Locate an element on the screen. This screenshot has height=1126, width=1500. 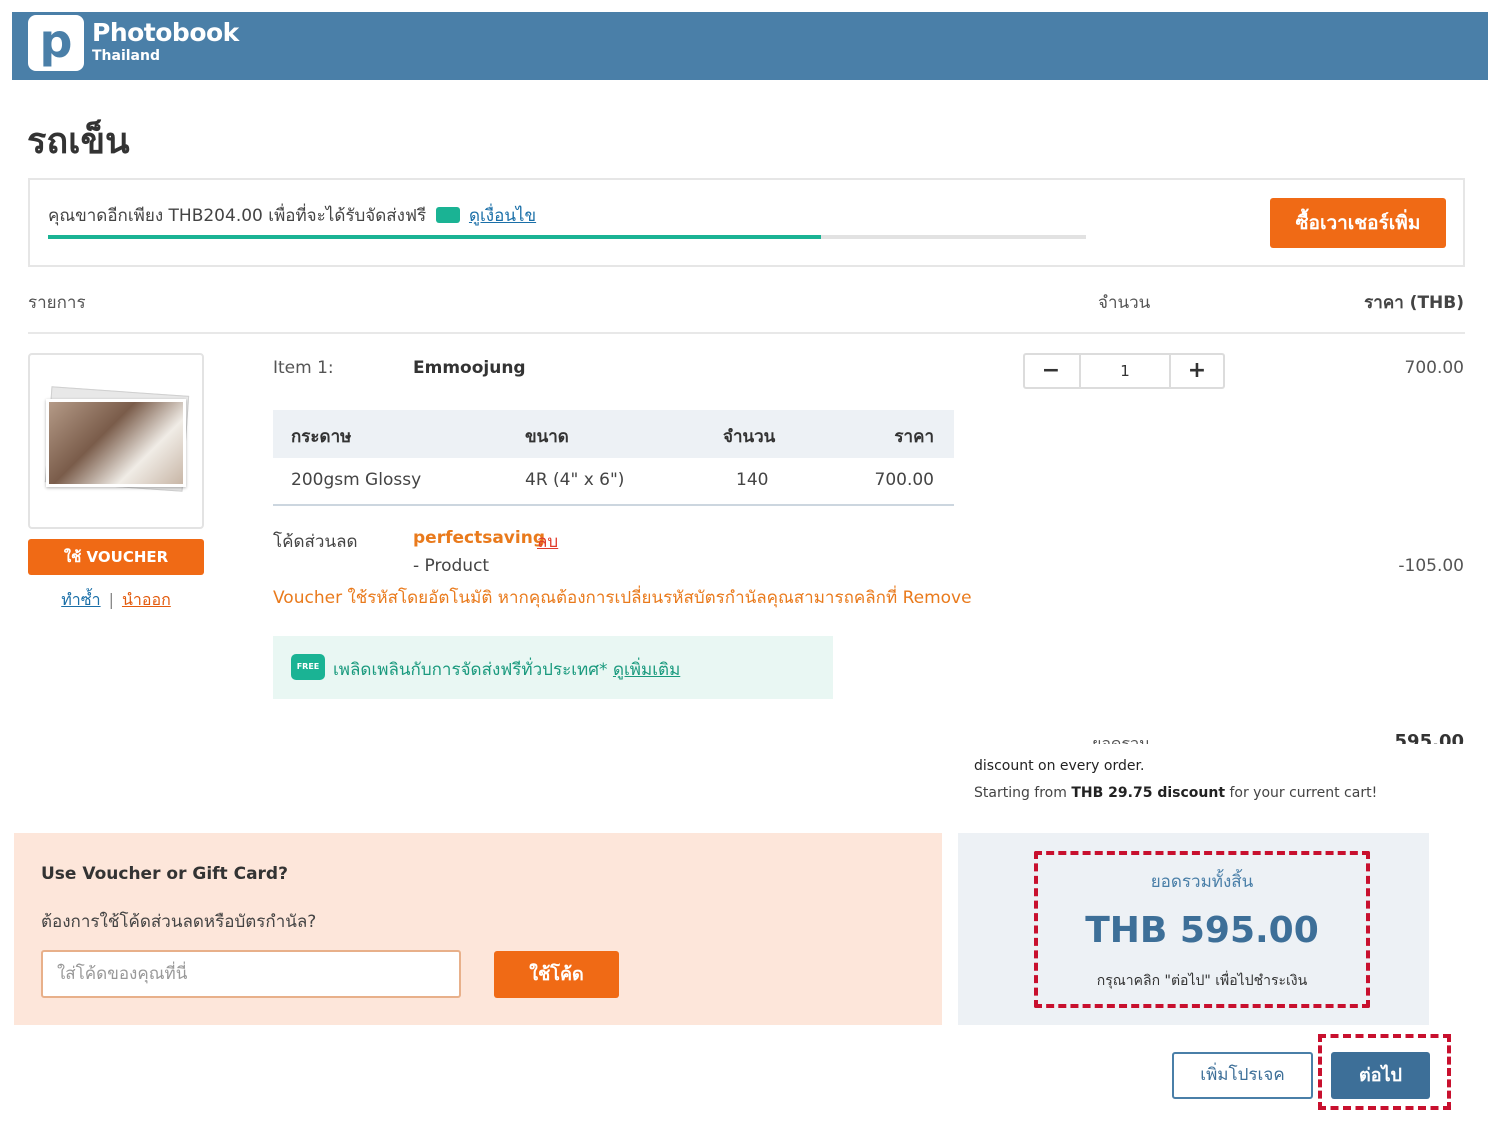
shipping-progress-bar is located at coordinates (567, 237).